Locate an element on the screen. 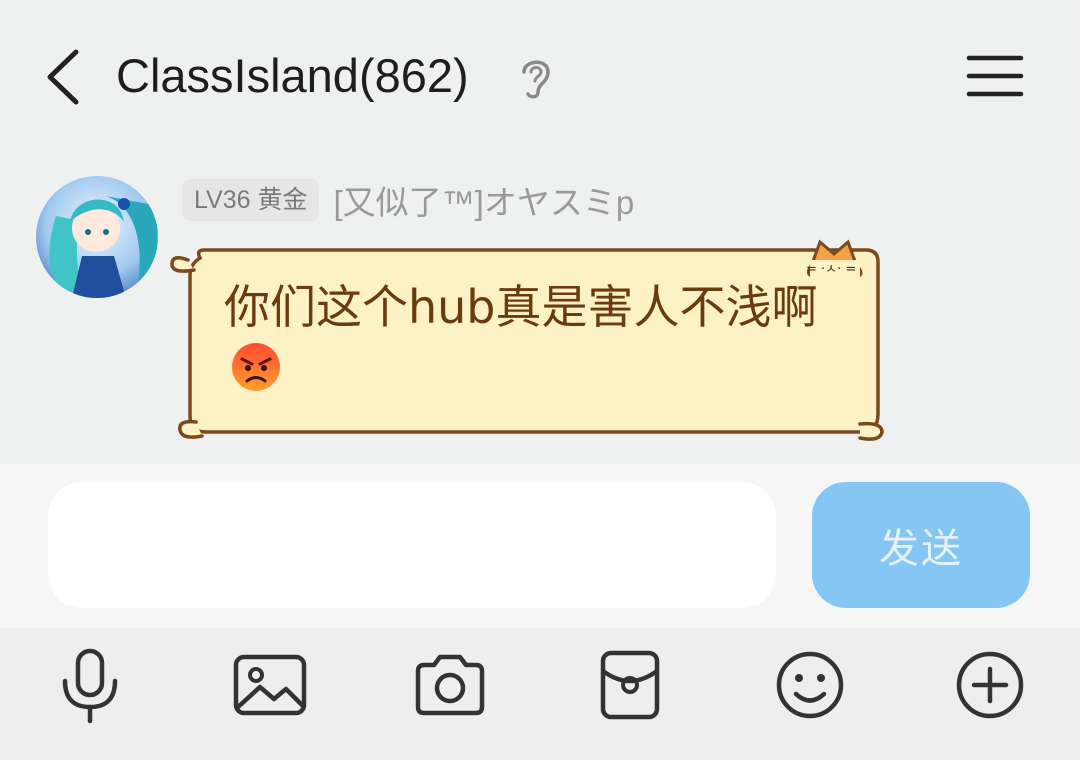 This screenshot has width=1080, height=760. red-packet-icon is located at coordinates (630, 685).